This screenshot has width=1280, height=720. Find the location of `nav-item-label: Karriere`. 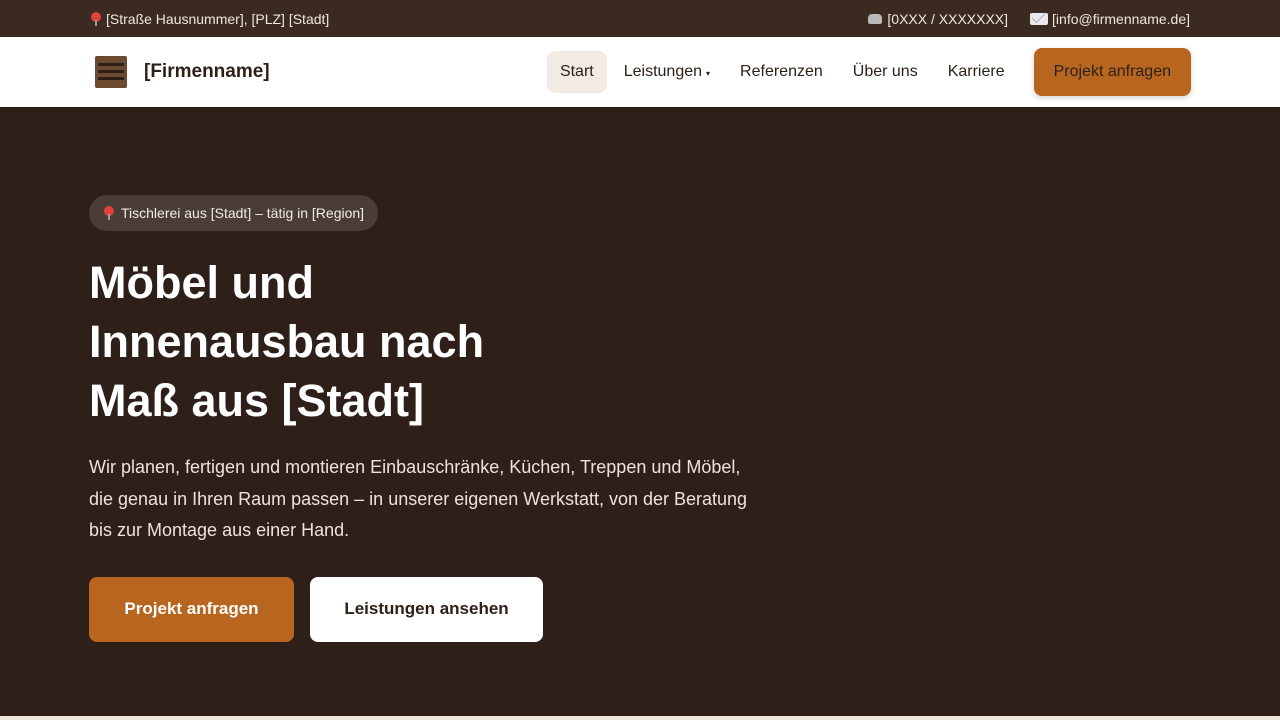

nav-item-label: Karriere is located at coordinates (976, 71).